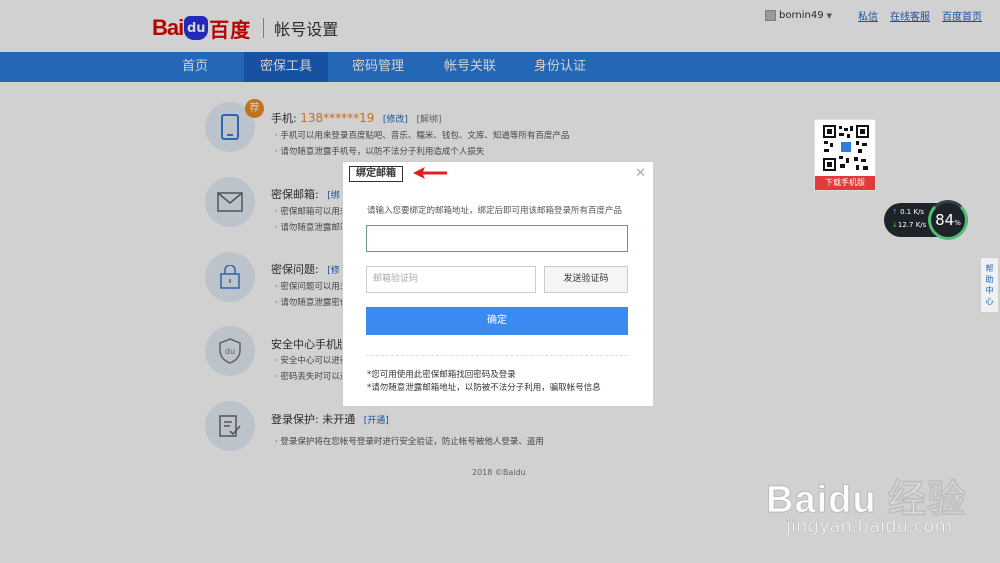  What do you see at coordinates (845, 183) in the screenshot?
I see `download-mobile-button: 下载手机版` at bounding box center [845, 183].